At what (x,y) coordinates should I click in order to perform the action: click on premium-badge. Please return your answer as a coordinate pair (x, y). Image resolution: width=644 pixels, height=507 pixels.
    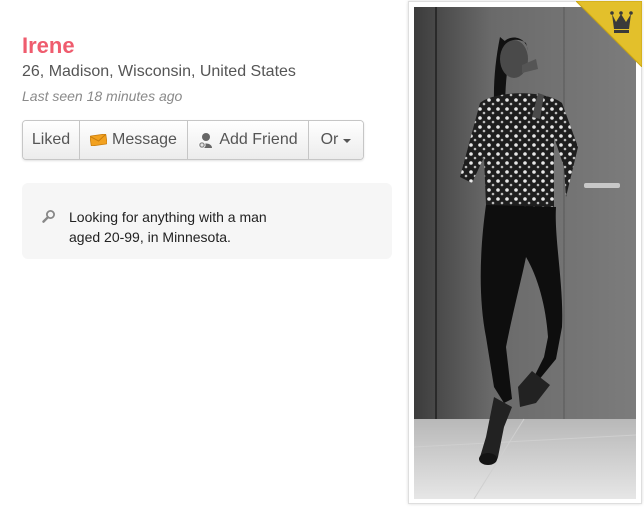
    Looking at the image, I should click on (608, 34).